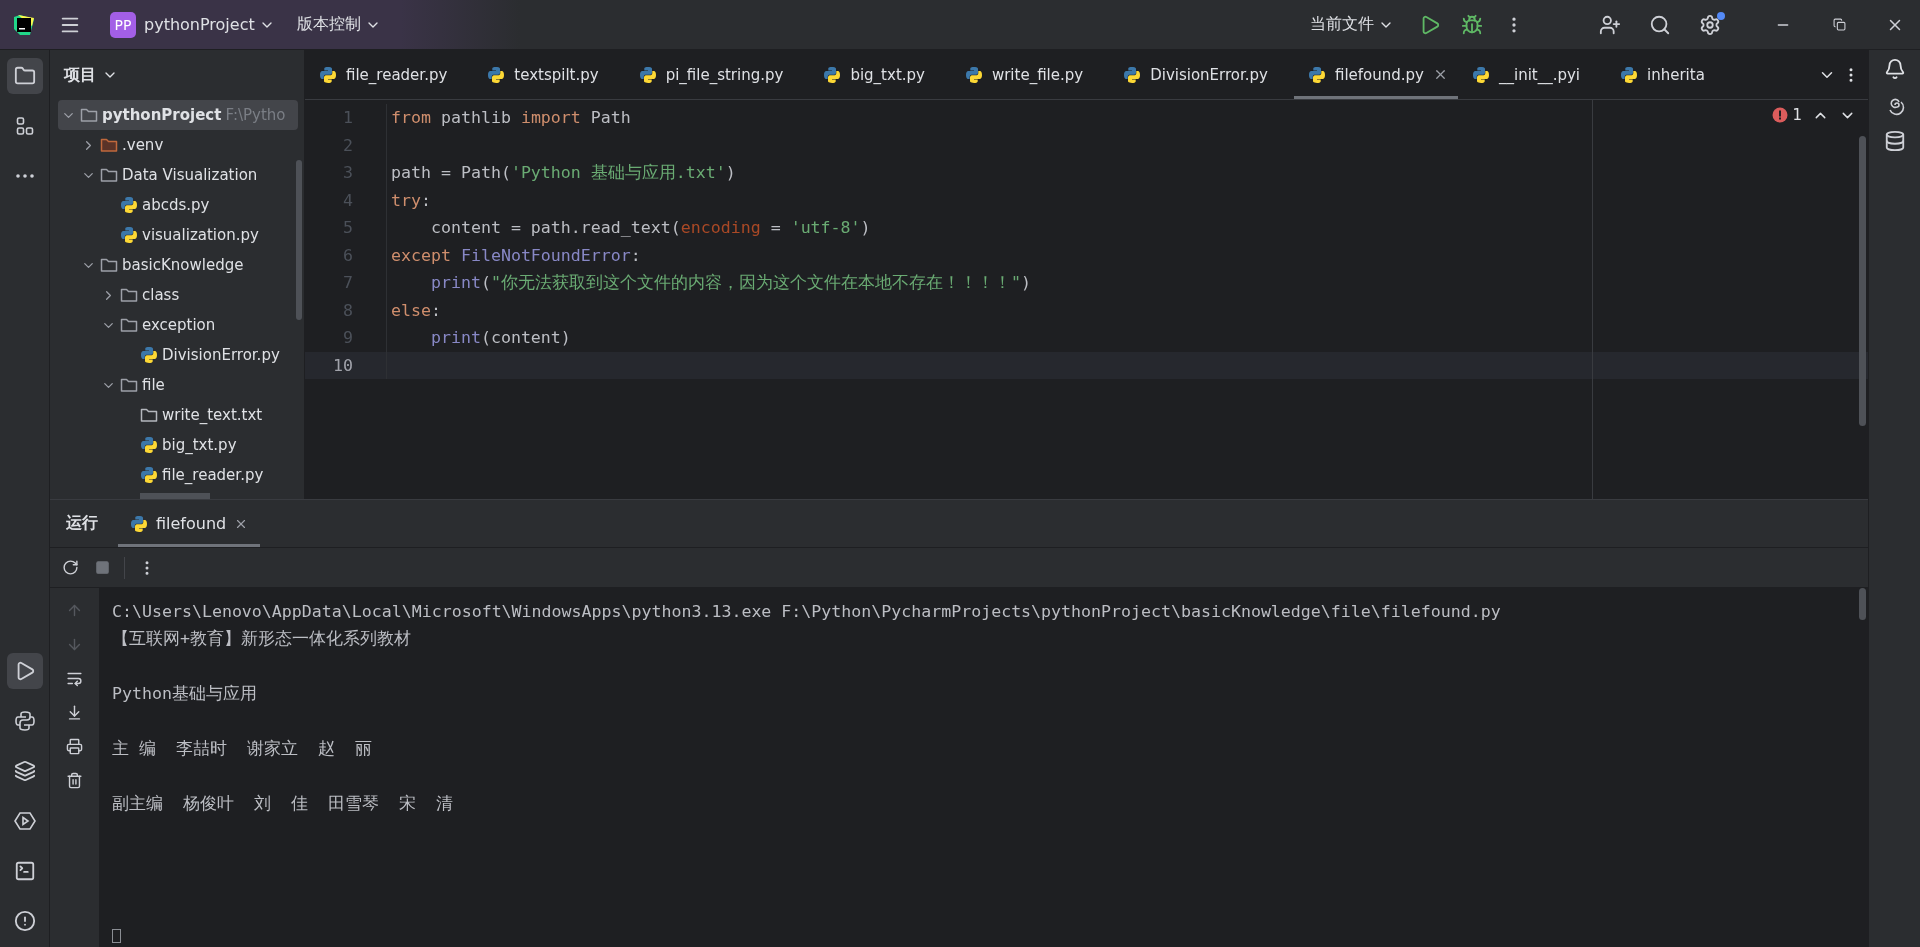 Image resolution: width=1920 pixels, height=947 pixels. I want to click on structure-icon, so click(24, 126).